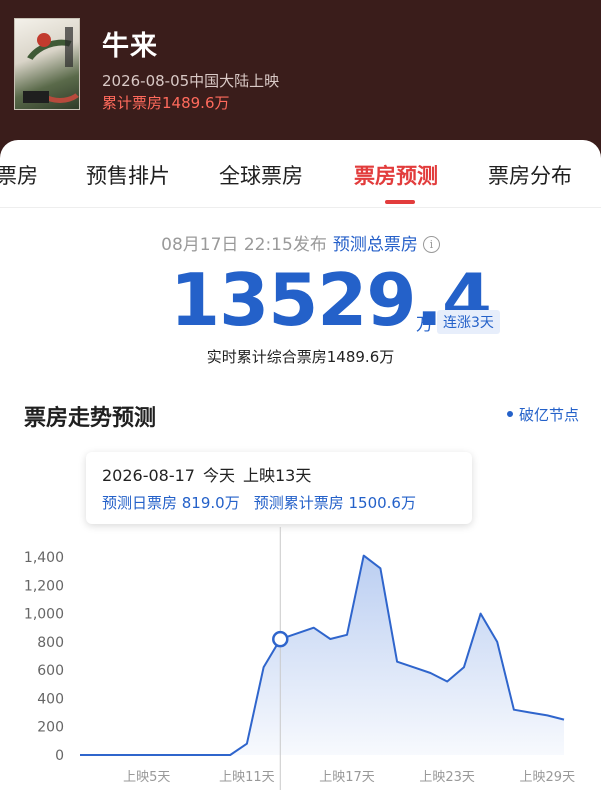 The height and width of the screenshot is (800, 601). What do you see at coordinates (431, 244) in the screenshot?
I see `info-icon: i` at bounding box center [431, 244].